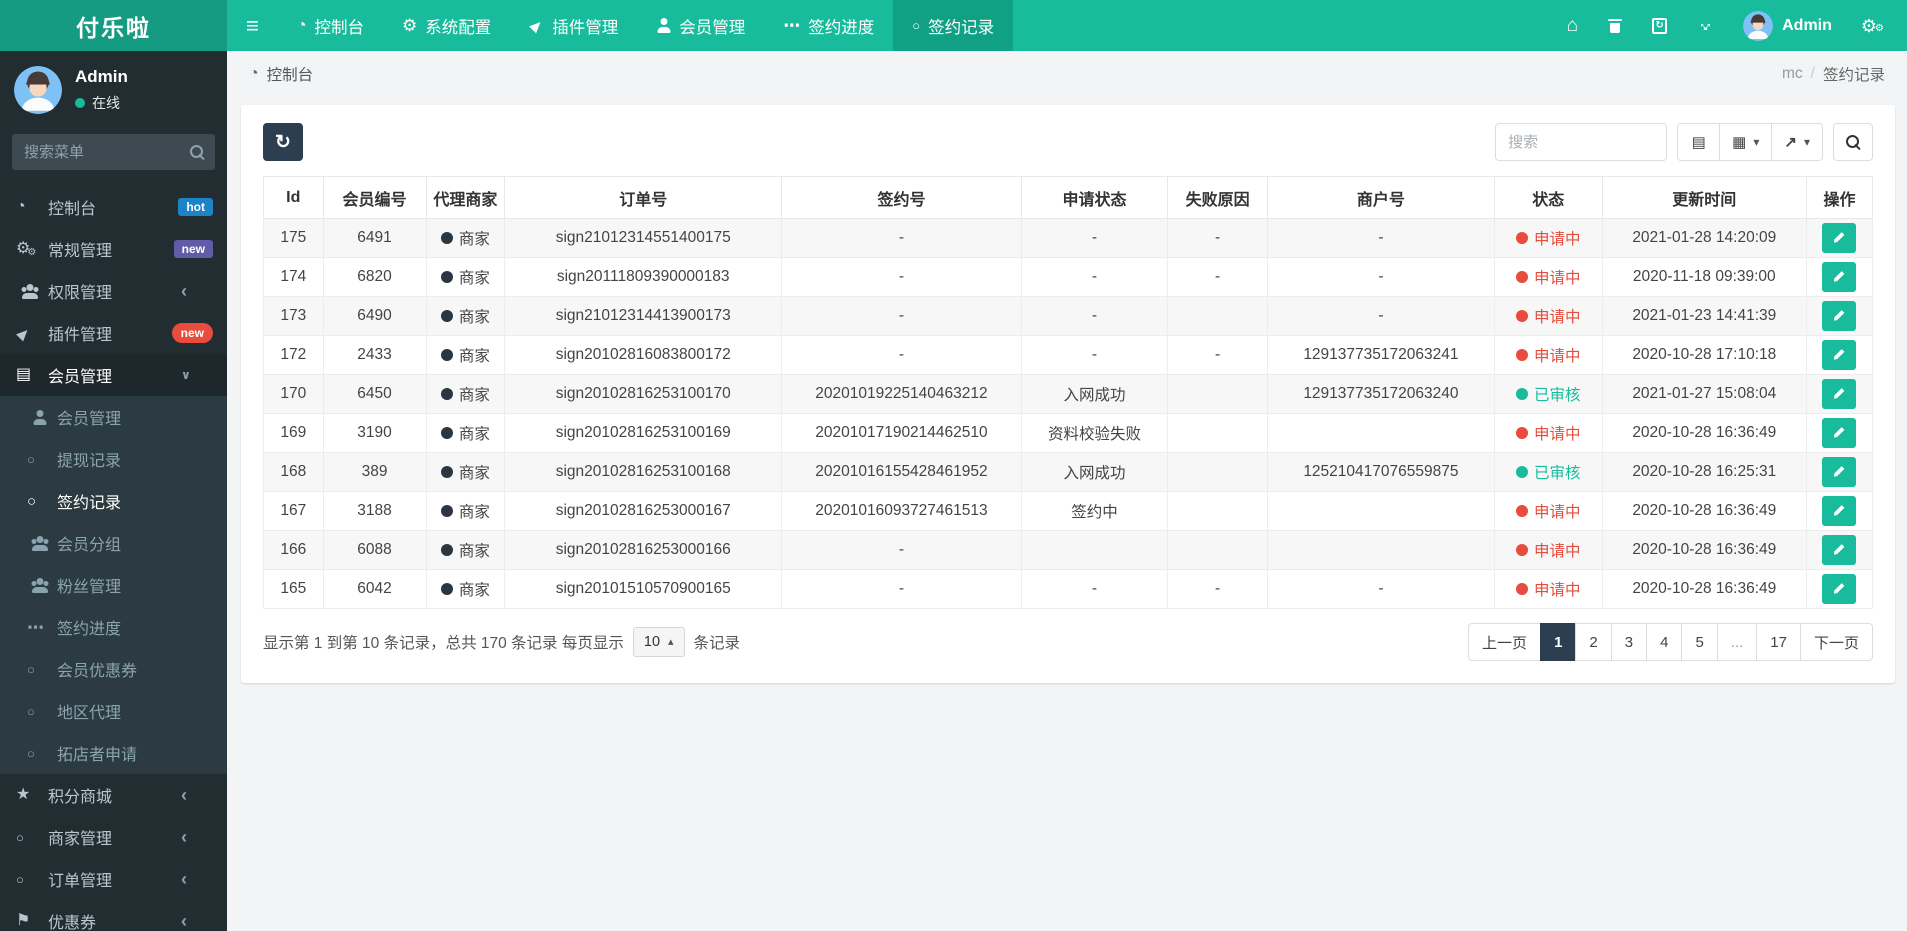 The width and height of the screenshot is (1907, 931). I want to click on cache-refresh-button, so click(1659, 25).